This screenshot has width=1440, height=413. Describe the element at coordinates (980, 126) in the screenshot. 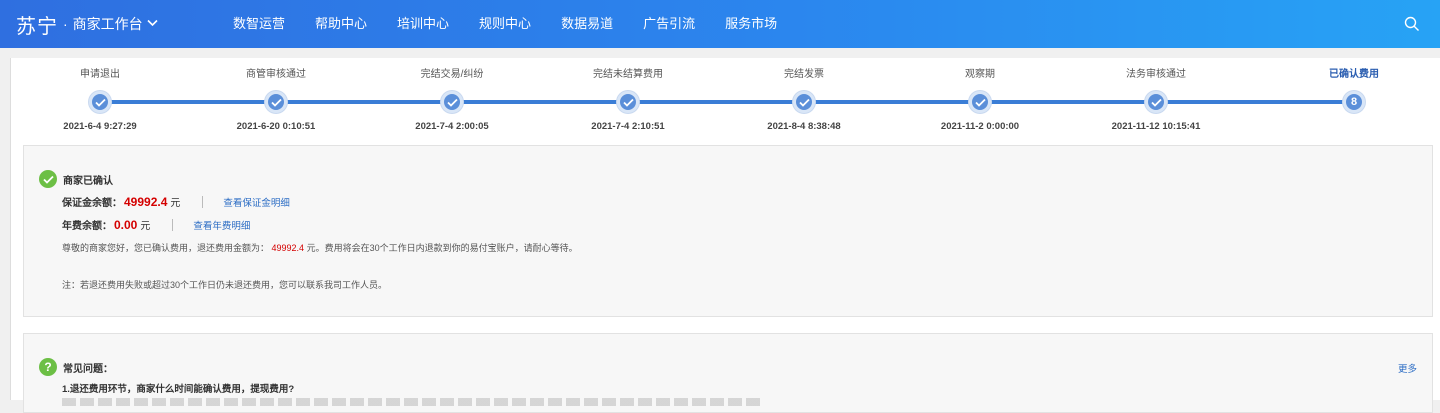

I see `step-date: 2021-11-2 0:00:00` at that location.